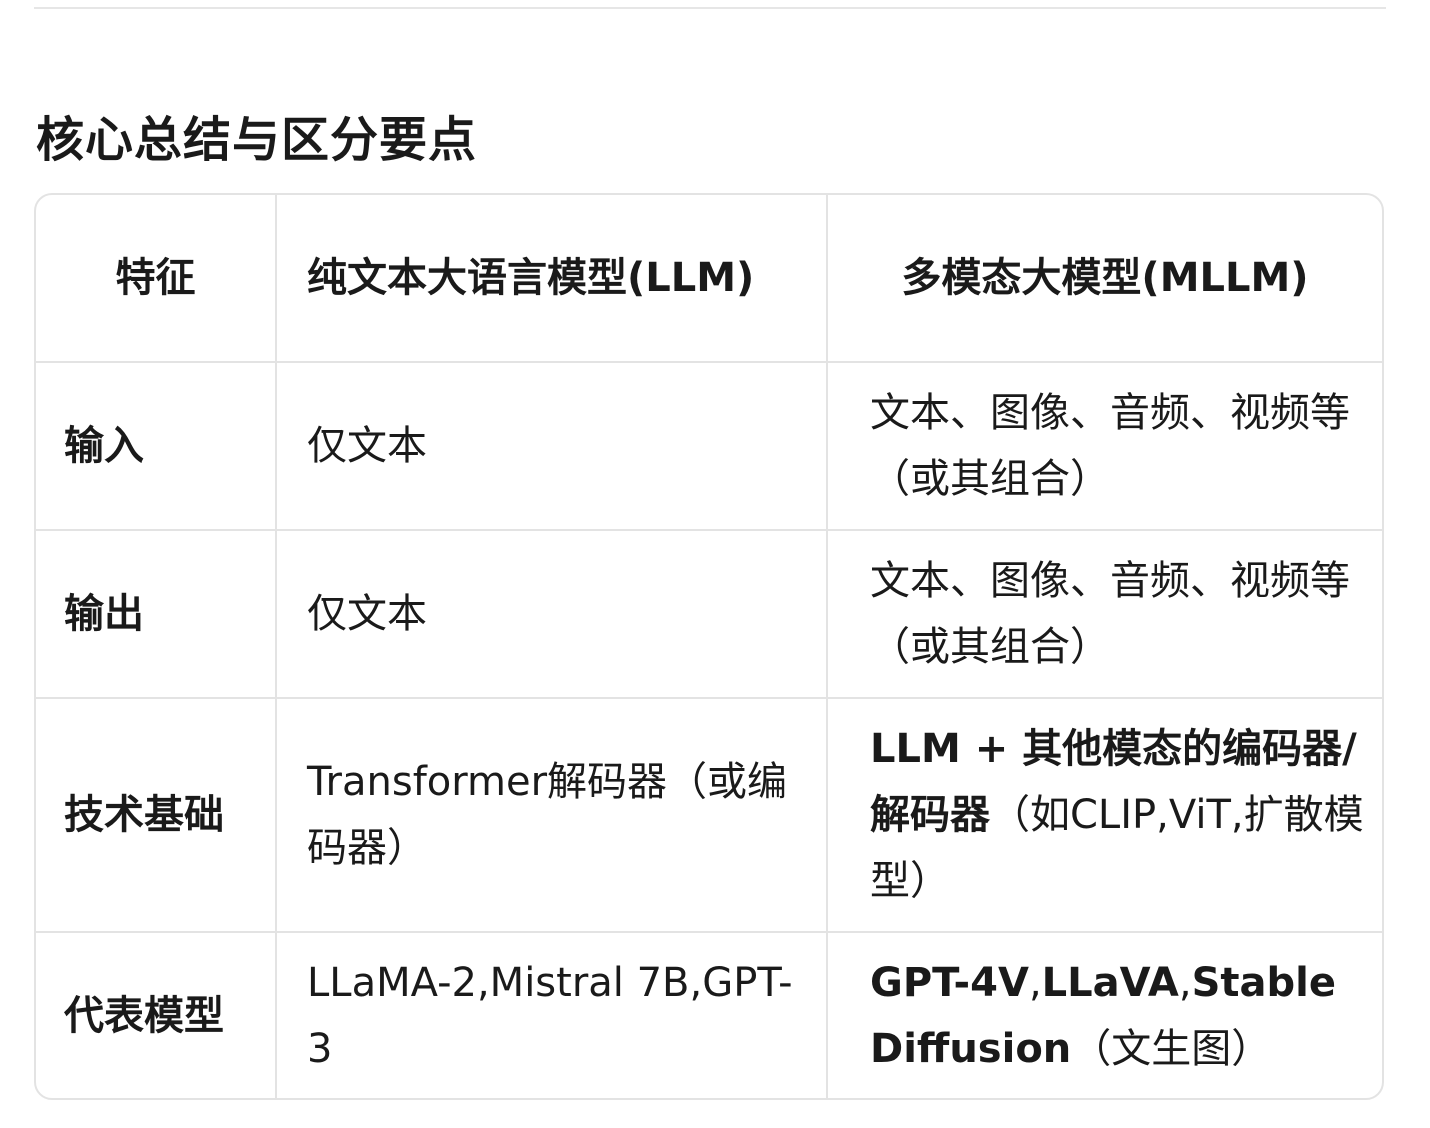 The image size is (1430, 1128). What do you see at coordinates (156, 279) in the screenshot?
I see `header-feature: 特征` at bounding box center [156, 279].